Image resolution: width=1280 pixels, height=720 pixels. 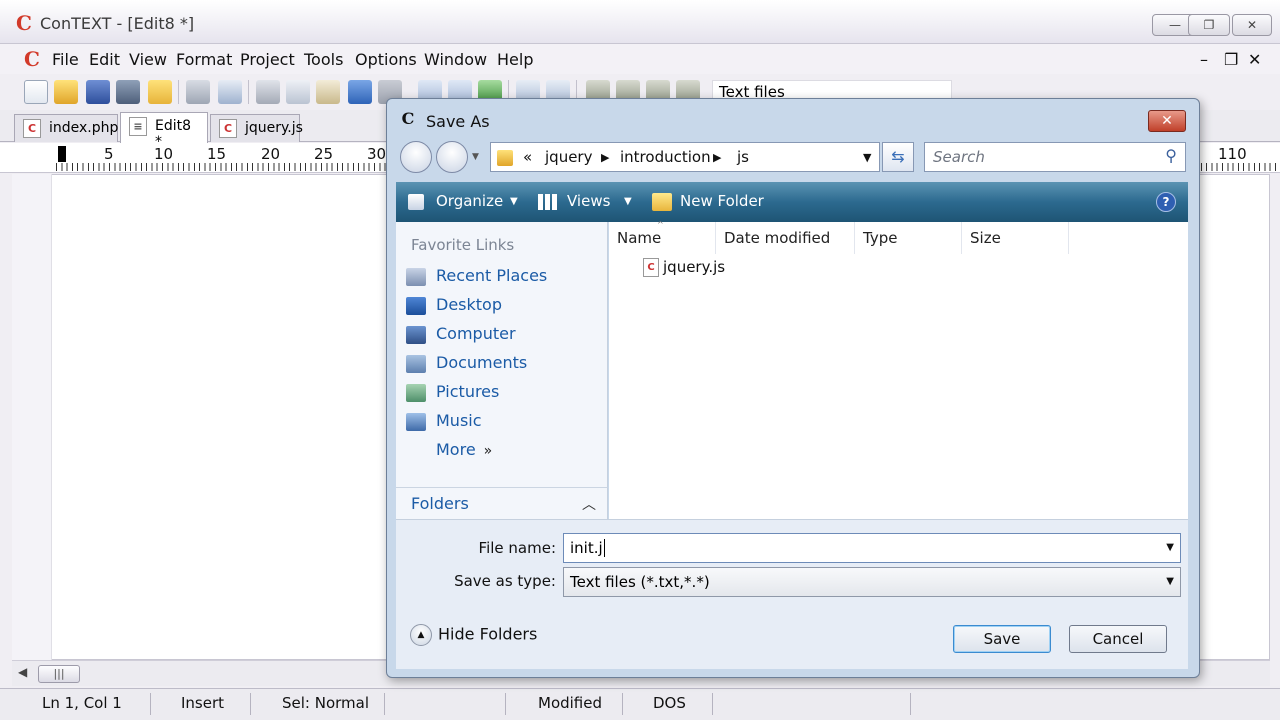 What do you see at coordinates (469, 201) in the screenshot?
I see `organize-button: Organize` at bounding box center [469, 201].